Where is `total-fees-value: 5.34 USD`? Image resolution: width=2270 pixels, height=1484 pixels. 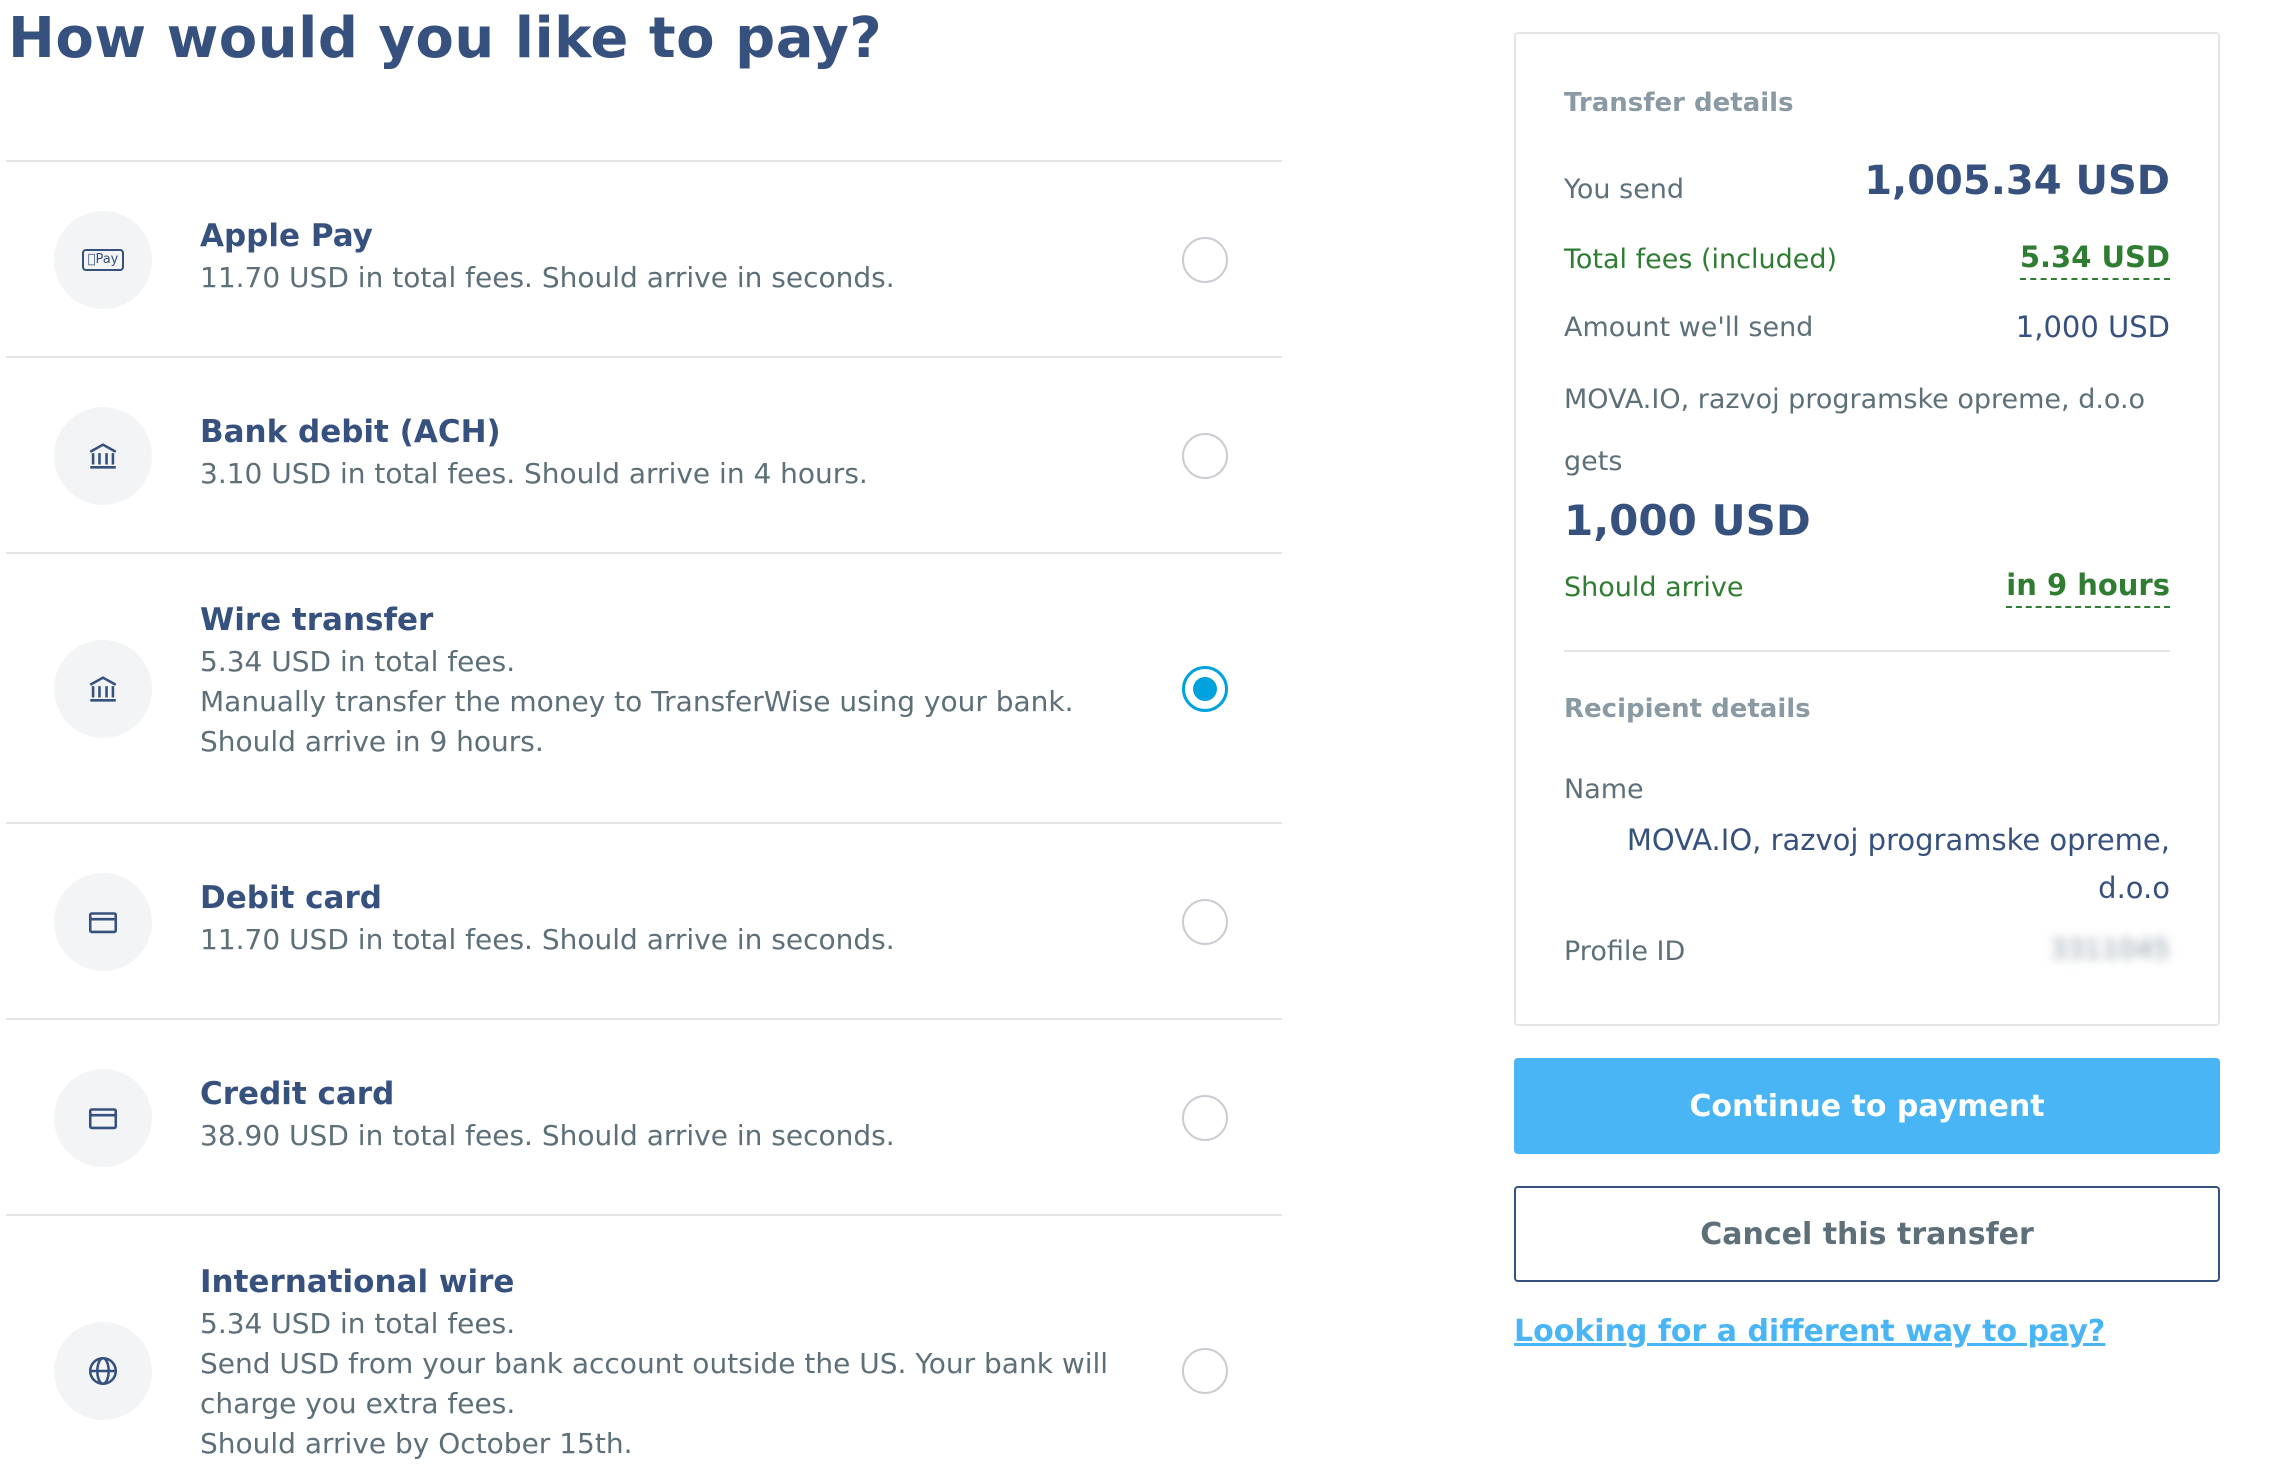 total-fees-value: 5.34 USD is located at coordinates (2094, 260).